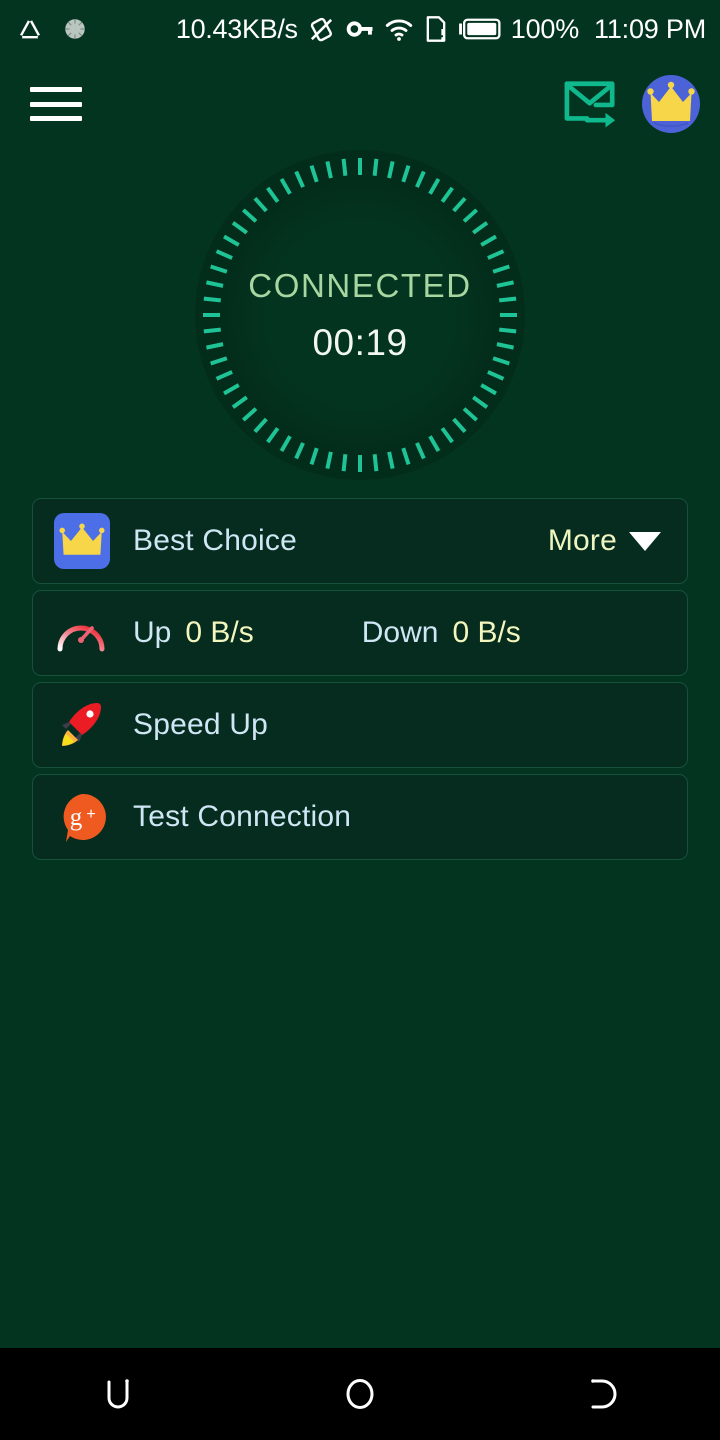 The image size is (720, 1440). Describe the element at coordinates (52, 29) in the screenshot. I see `status-bar-left` at that location.